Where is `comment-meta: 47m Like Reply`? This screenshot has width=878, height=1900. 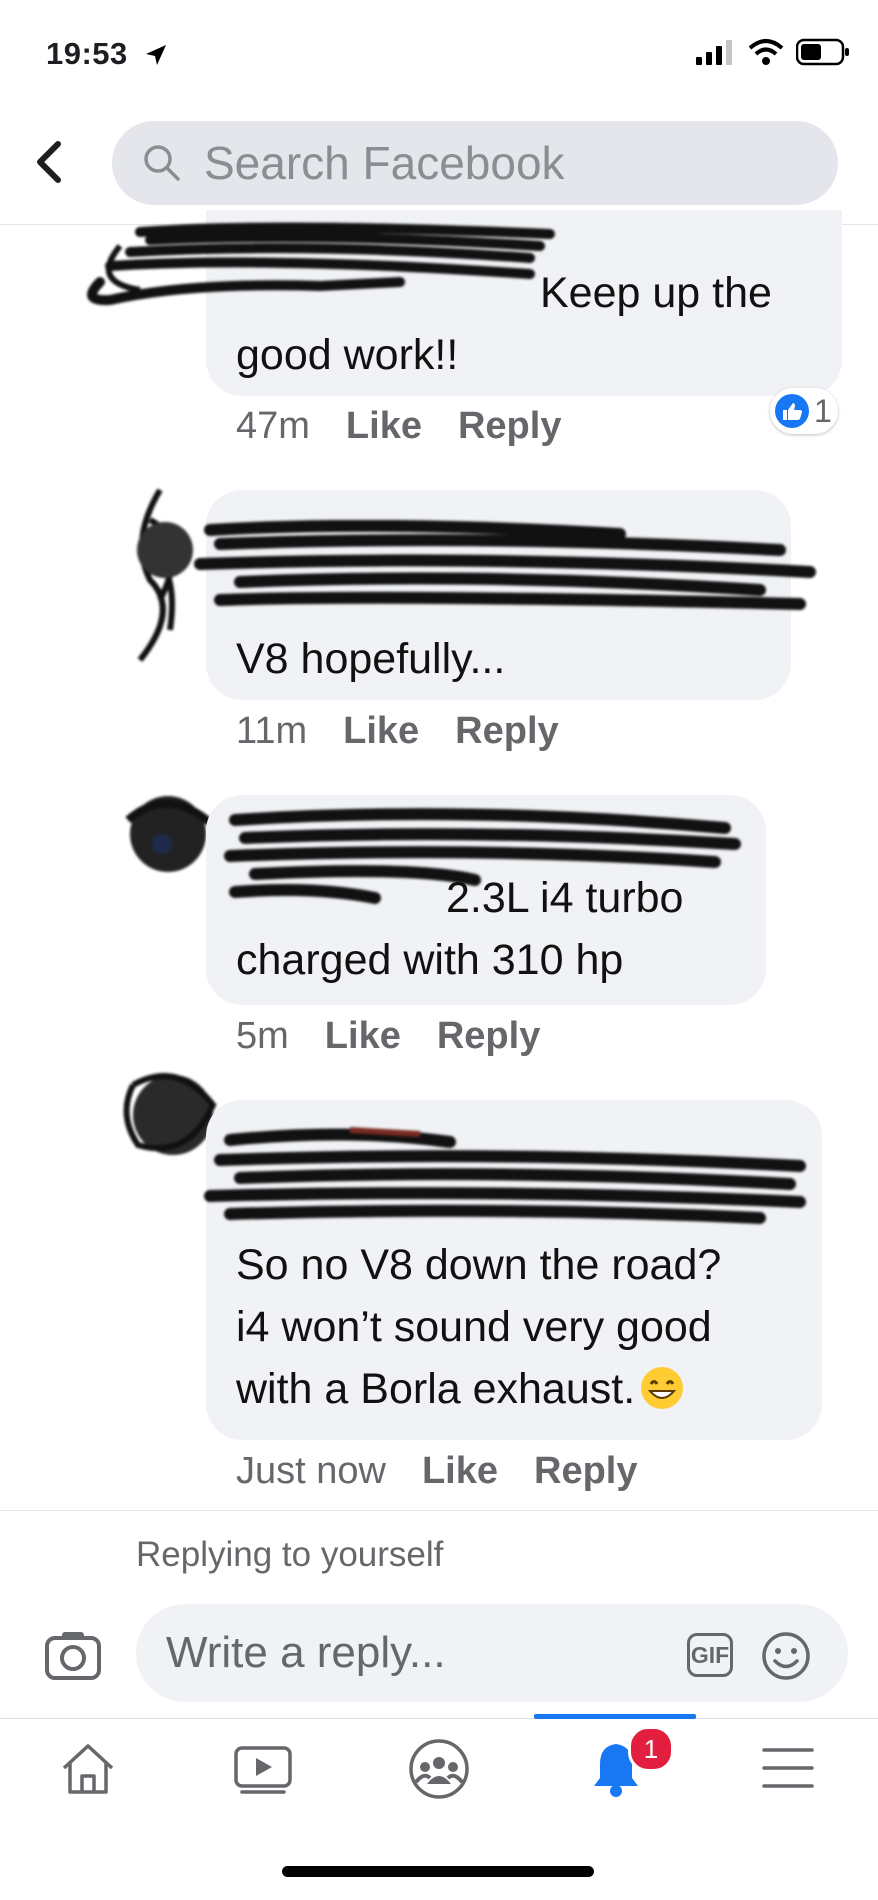
comment-meta: 47m Like Reply is located at coordinates (398, 426).